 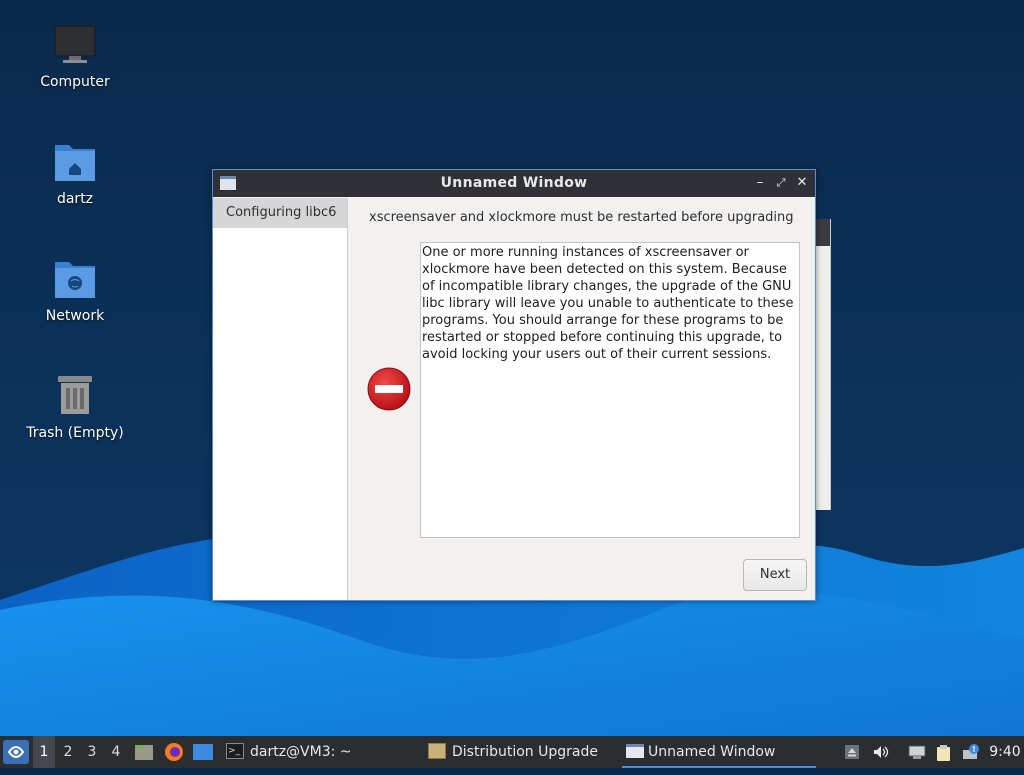 I want to click on titlebar: Unnamed Window – ⤢ ✕, so click(x=514, y=183).